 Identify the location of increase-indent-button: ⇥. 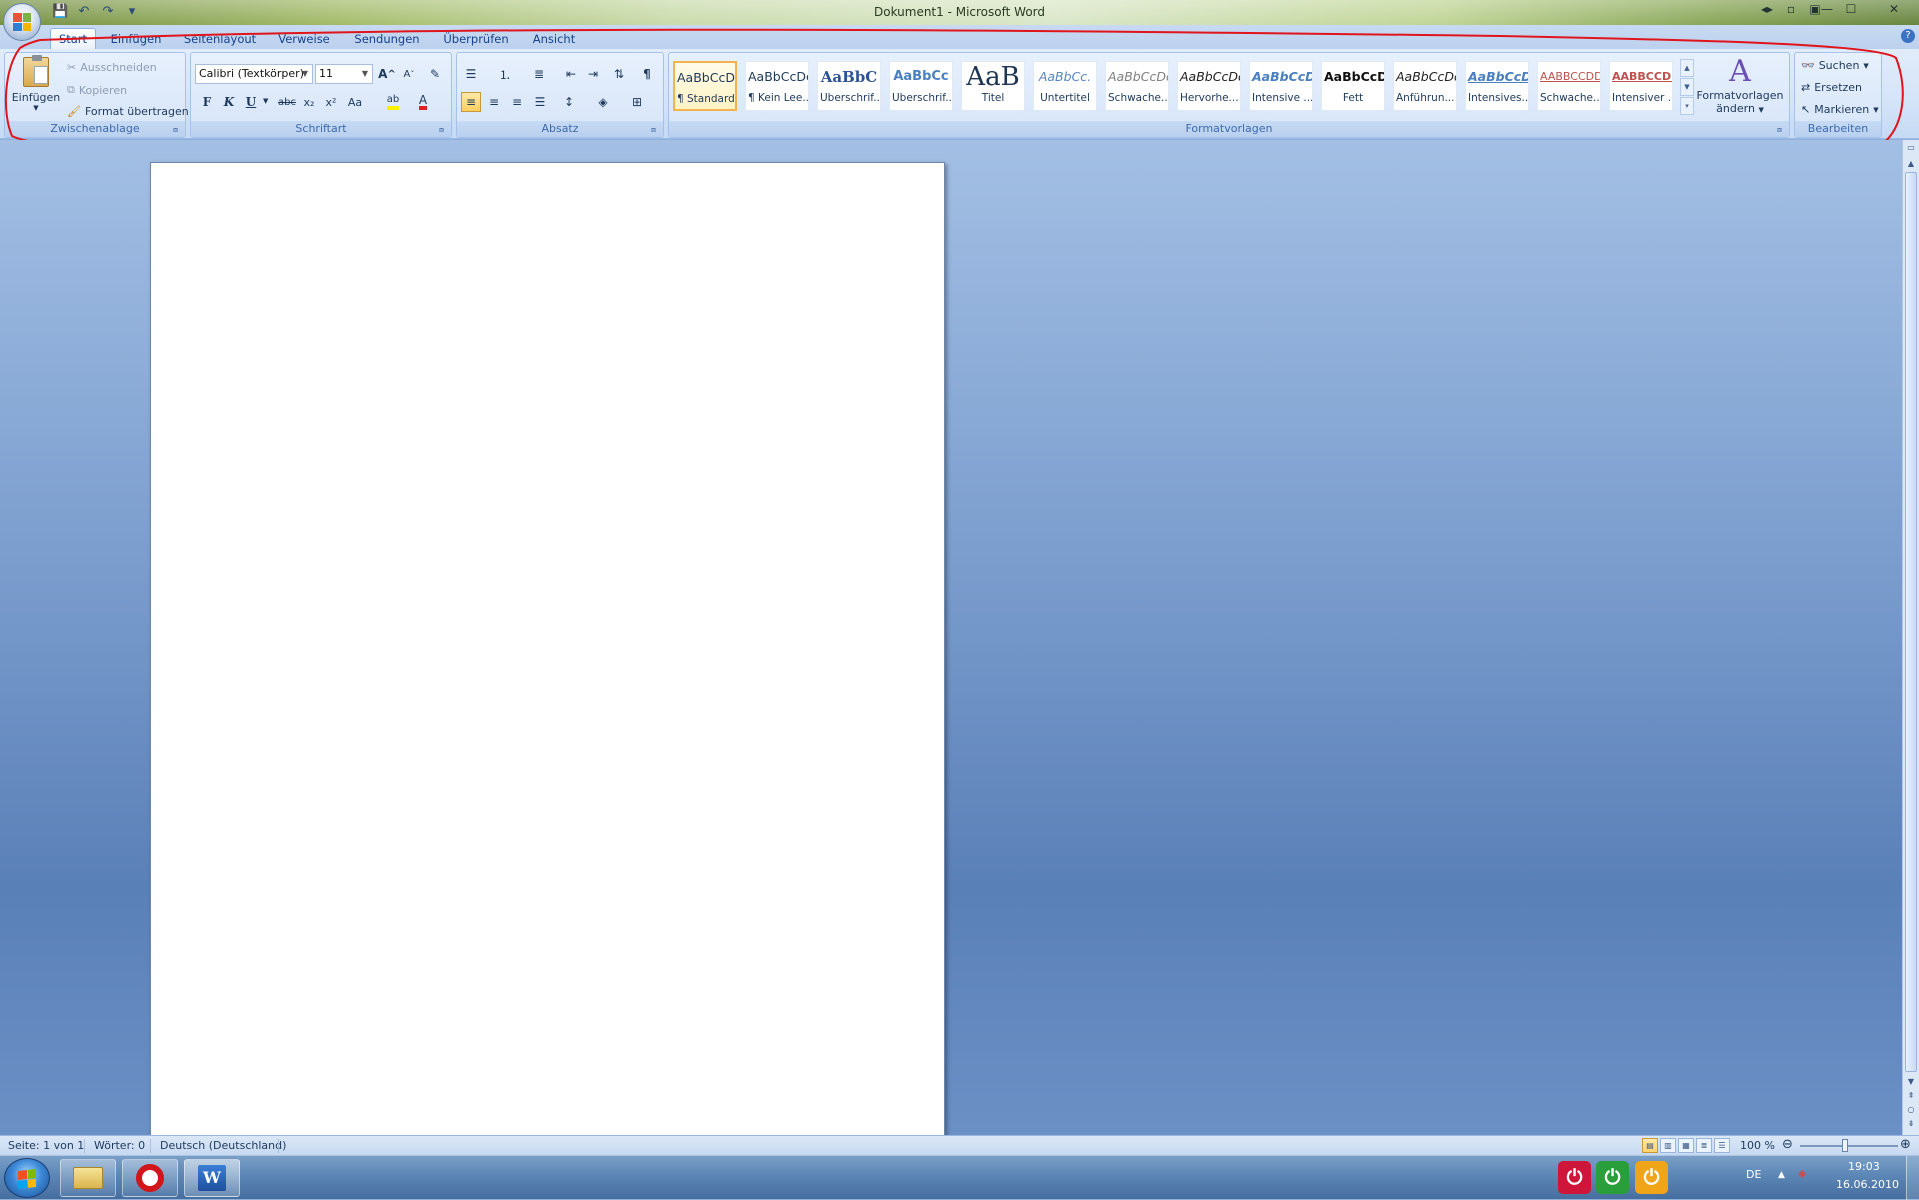
(593, 74).